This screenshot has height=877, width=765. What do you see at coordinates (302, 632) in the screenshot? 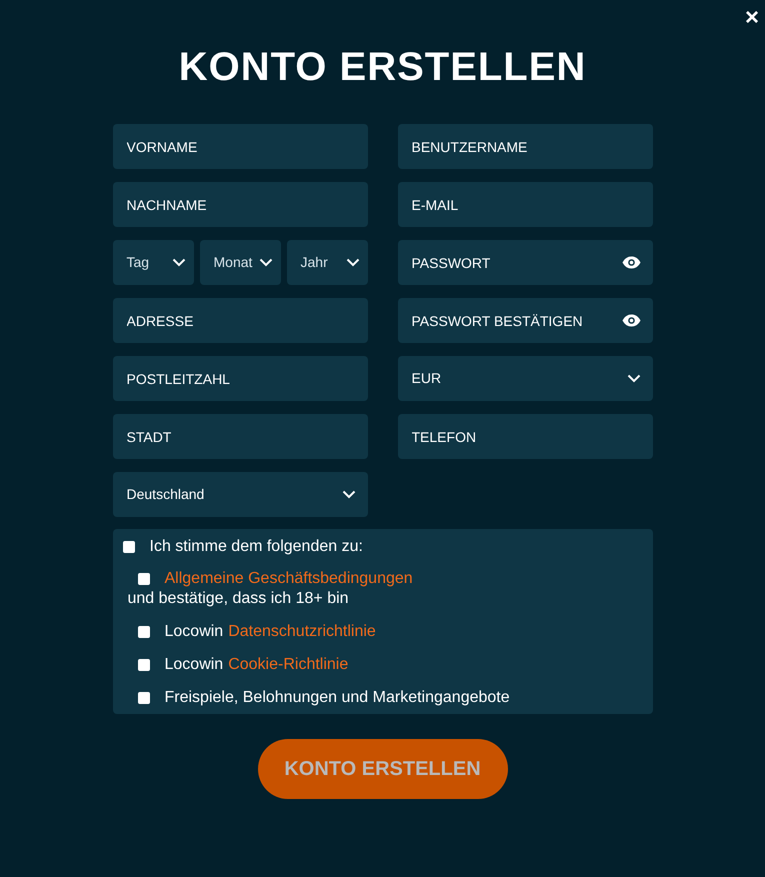
I see `policy-link: Datenschutzrichtlinie` at bounding box center [302, 632].